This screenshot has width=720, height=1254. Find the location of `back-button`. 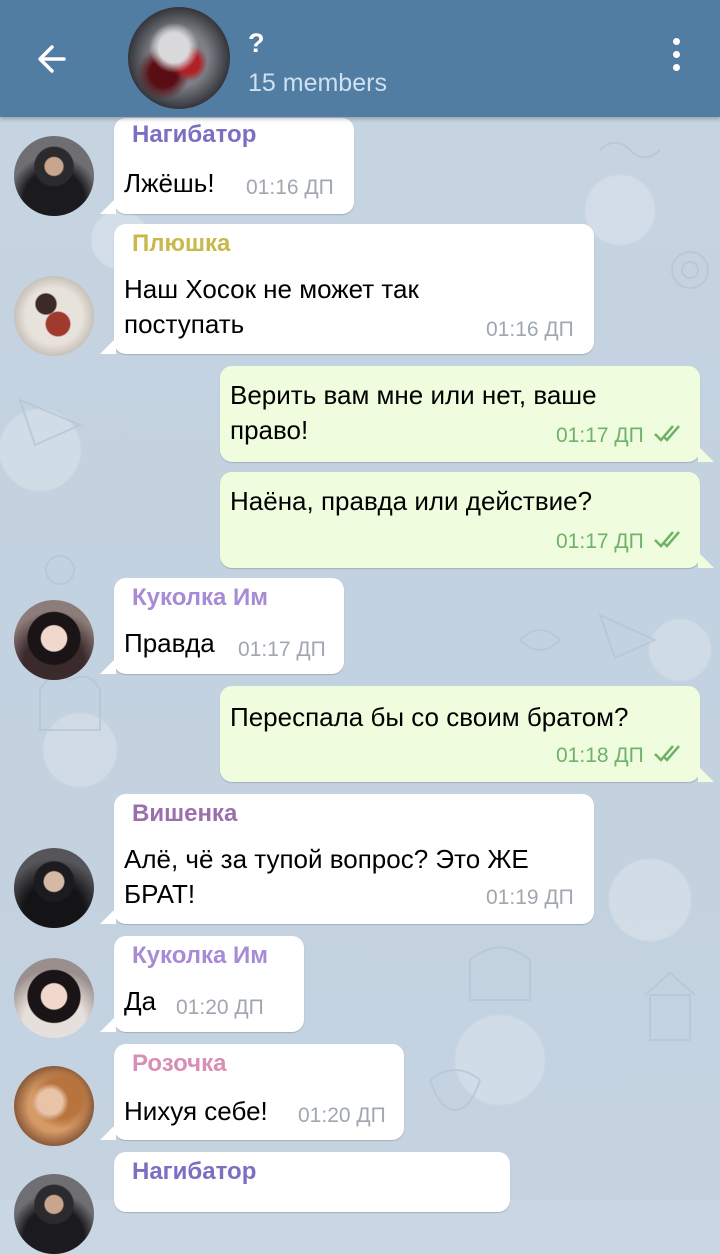

back-button is located at coordinates (54, 59).